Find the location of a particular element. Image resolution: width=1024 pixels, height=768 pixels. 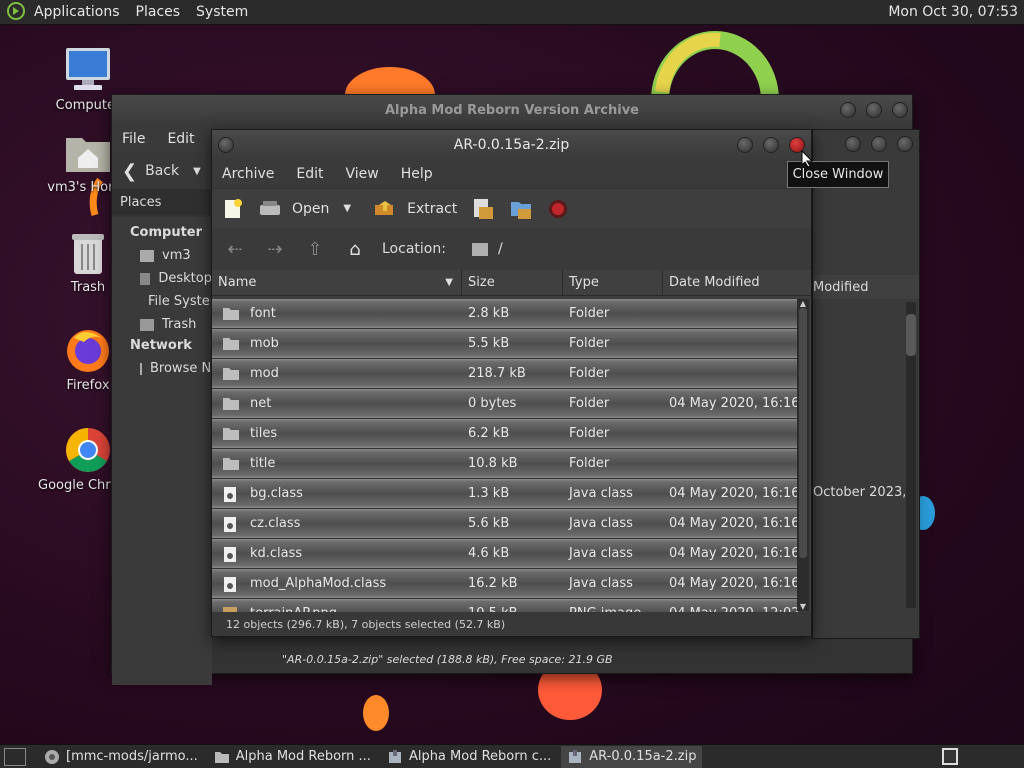

places-label: Places is located at coordinates (141, 202).